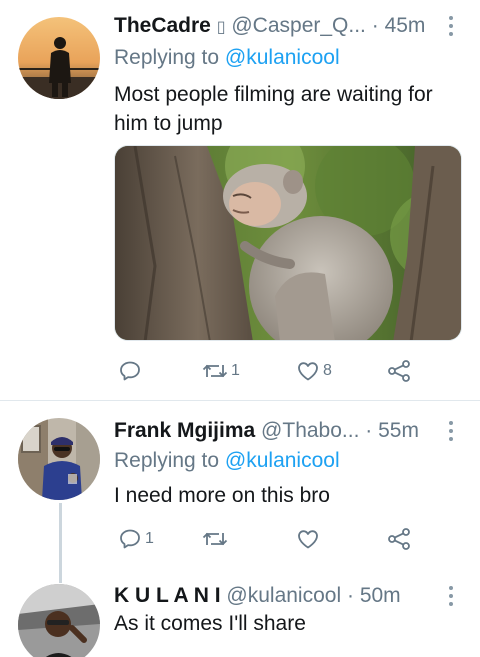 This screenshot has width=480, height=657. I want to click on tweet-text: I need more on this bro, so click(222, 495).